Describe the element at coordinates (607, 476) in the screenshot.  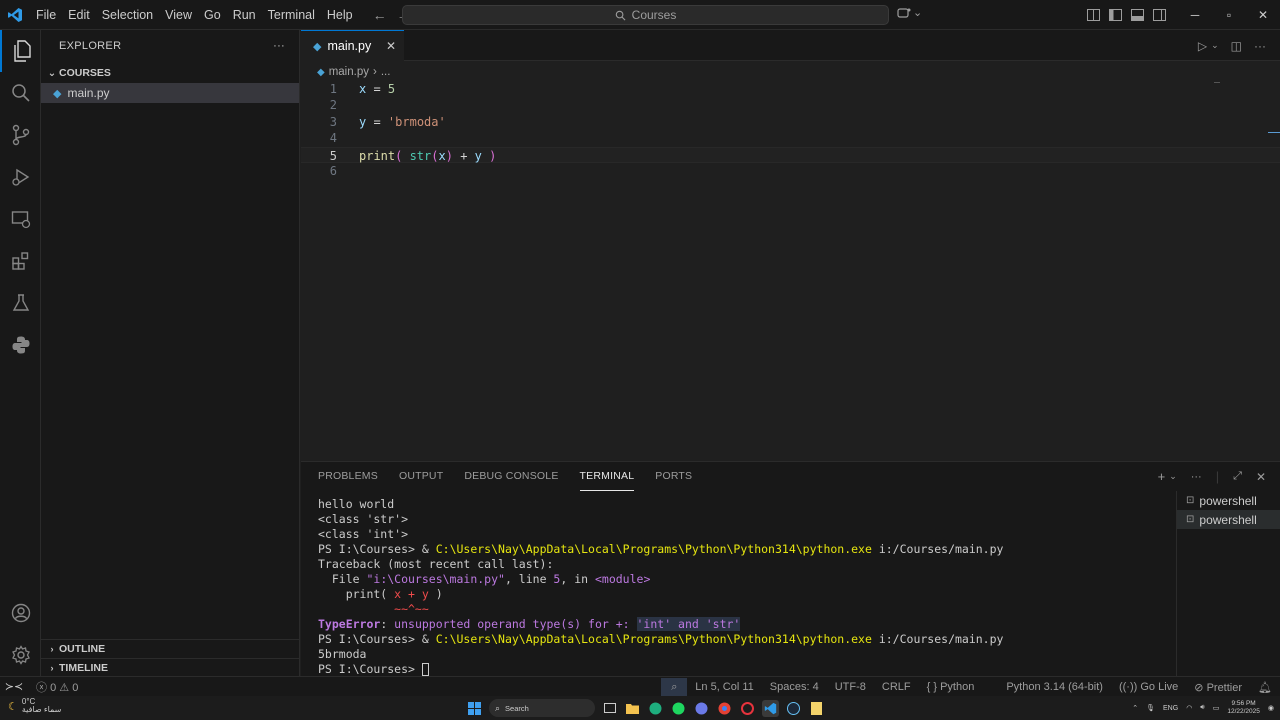
I see `tab-terminal: TERMINAL` at that location.